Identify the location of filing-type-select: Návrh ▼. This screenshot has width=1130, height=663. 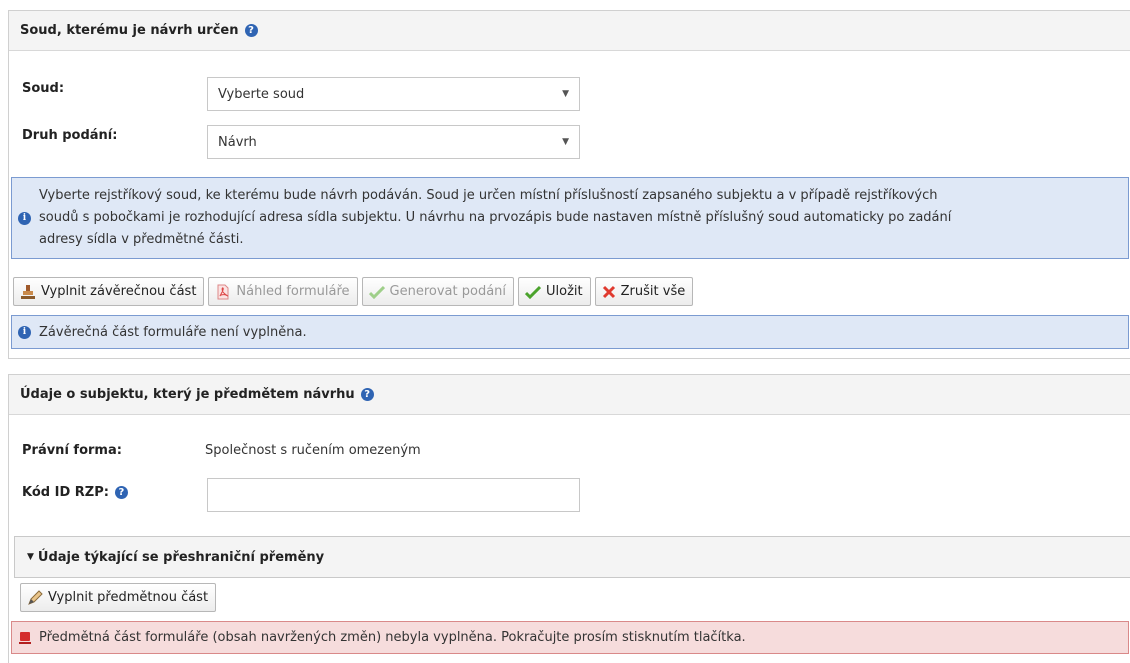
(393, 142).